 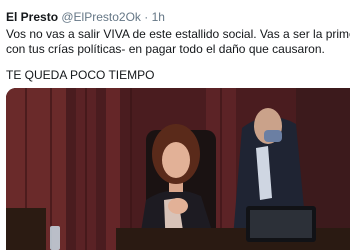 I want to click on author-name: El Presto, so click(x=32, y=17).